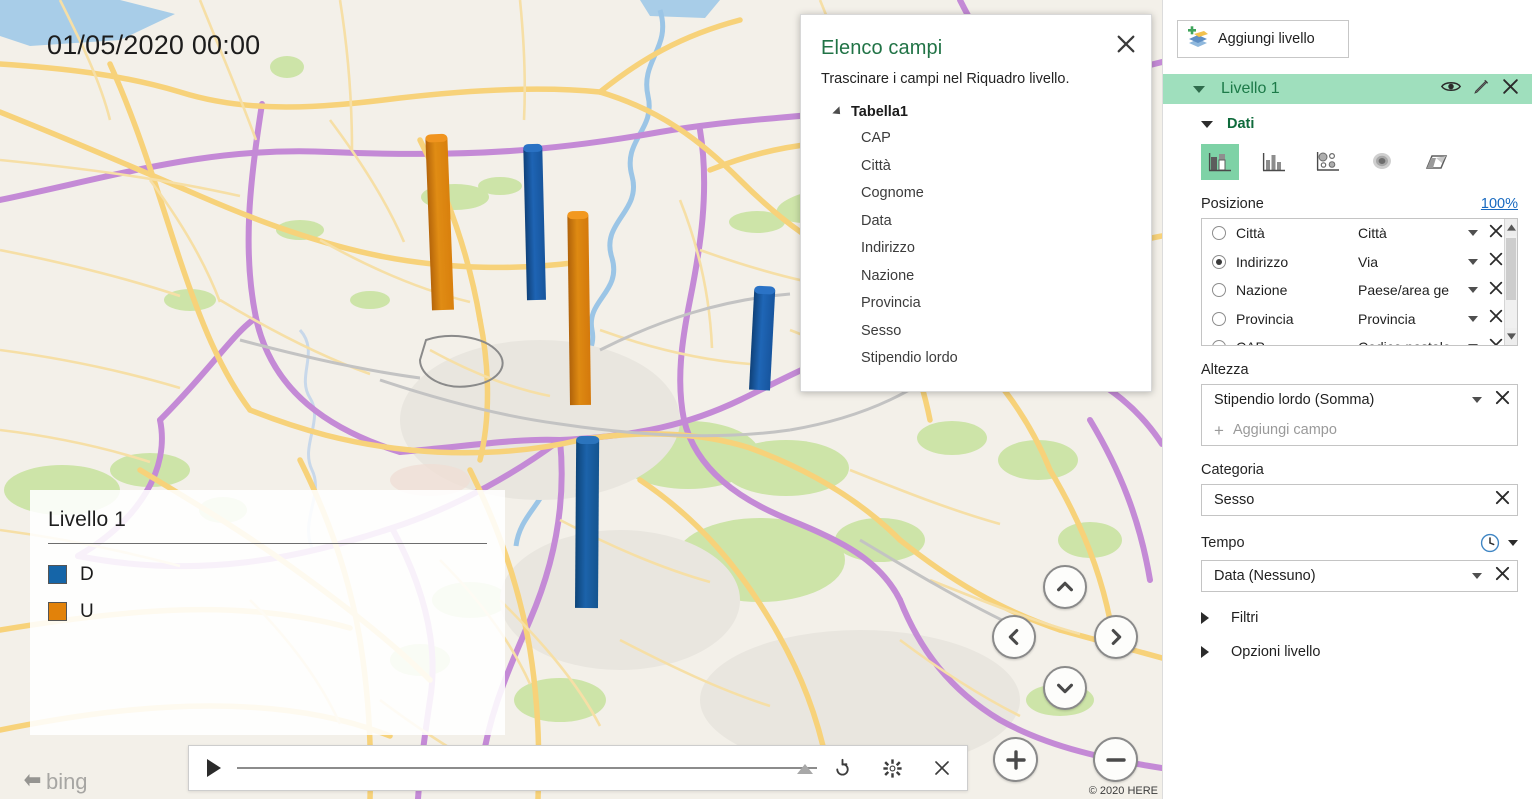 The height and width of the screenshot is (799, 1532). What do you see at coordinates (976, 222) in the screenshot?
I see `field-item-data: Data` at bounding box center [976, 222].